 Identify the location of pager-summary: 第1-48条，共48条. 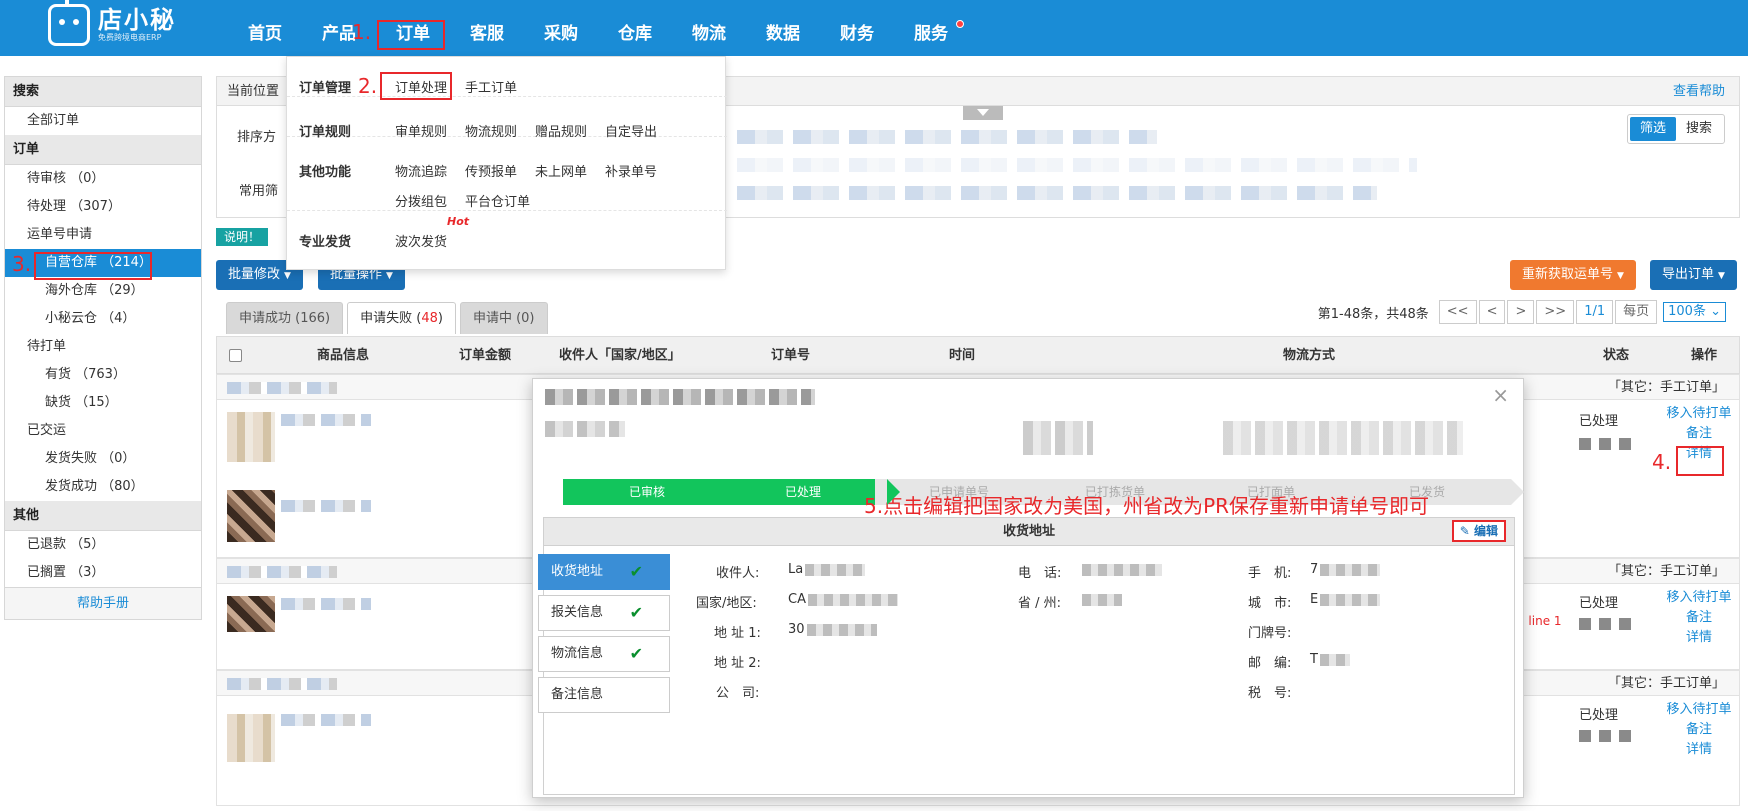
(1373, 314).